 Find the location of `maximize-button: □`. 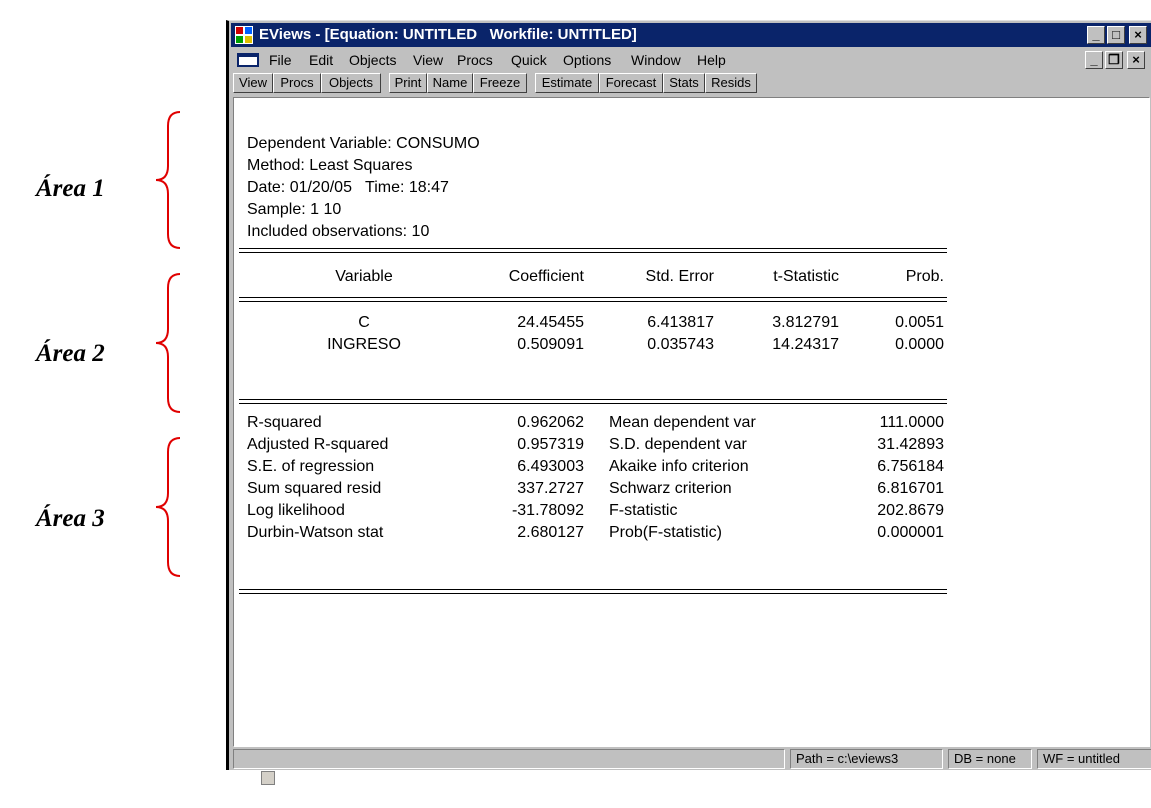

maximize-button: □ is located at coordinates (1116, 35).